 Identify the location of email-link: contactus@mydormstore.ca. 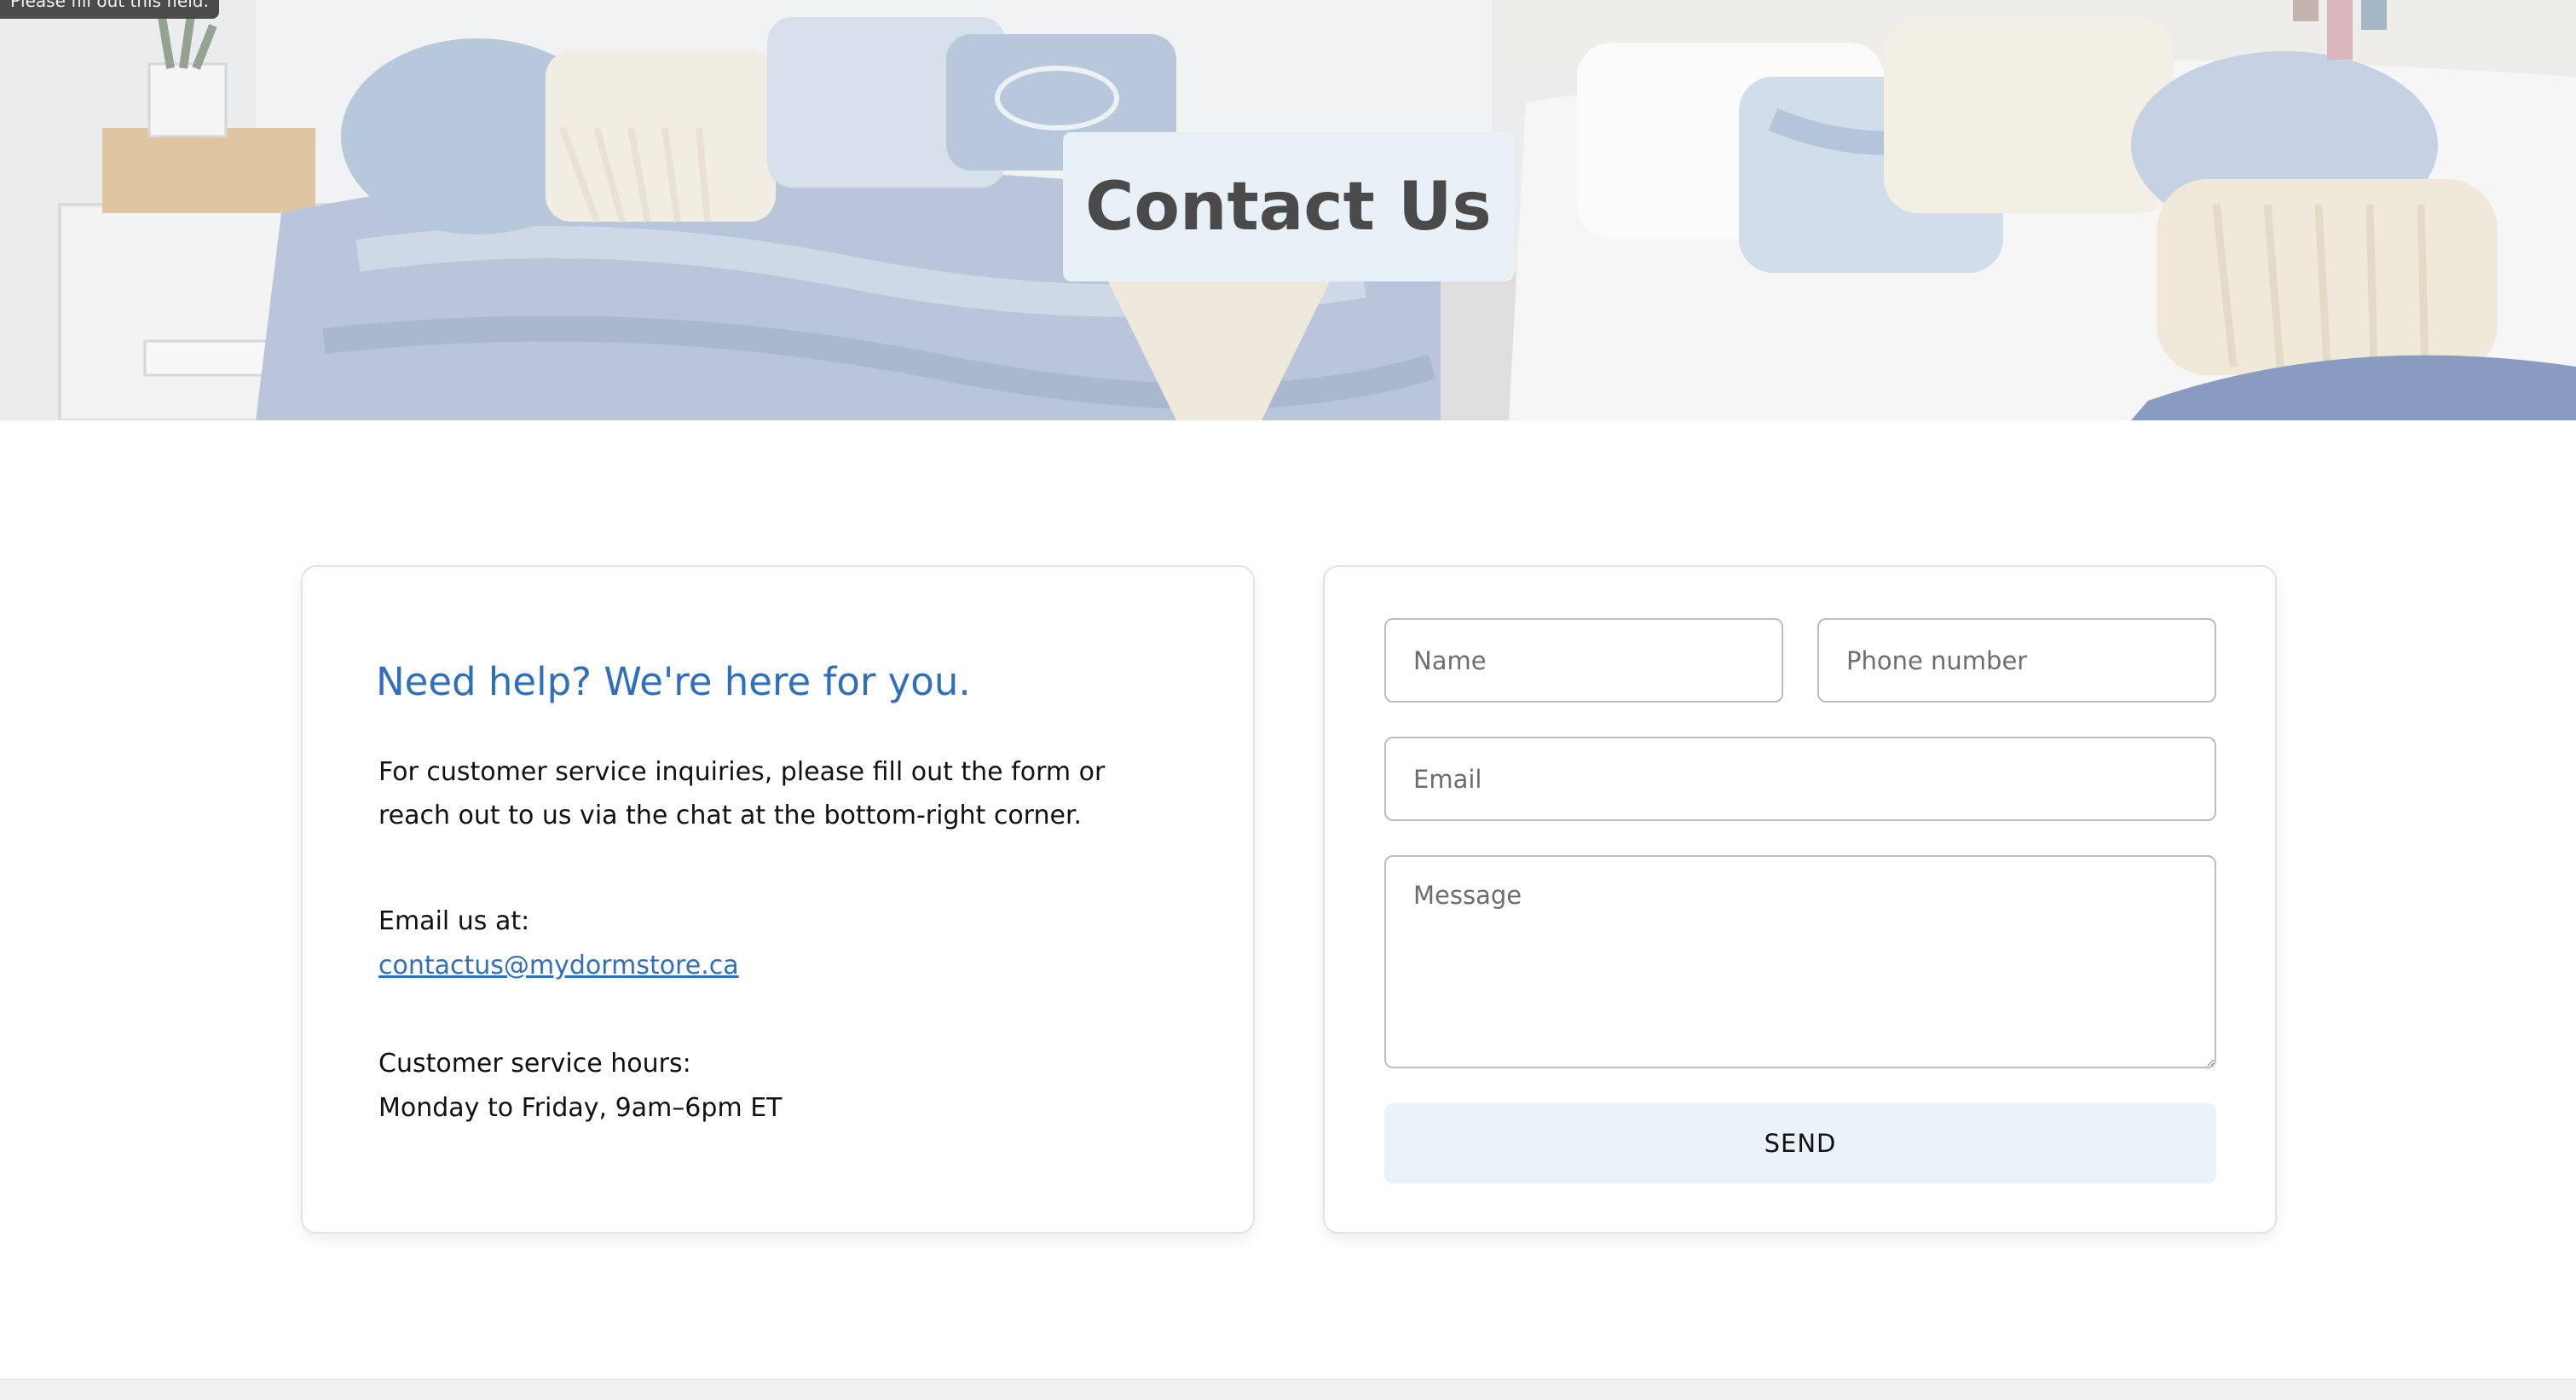
(558, 965).